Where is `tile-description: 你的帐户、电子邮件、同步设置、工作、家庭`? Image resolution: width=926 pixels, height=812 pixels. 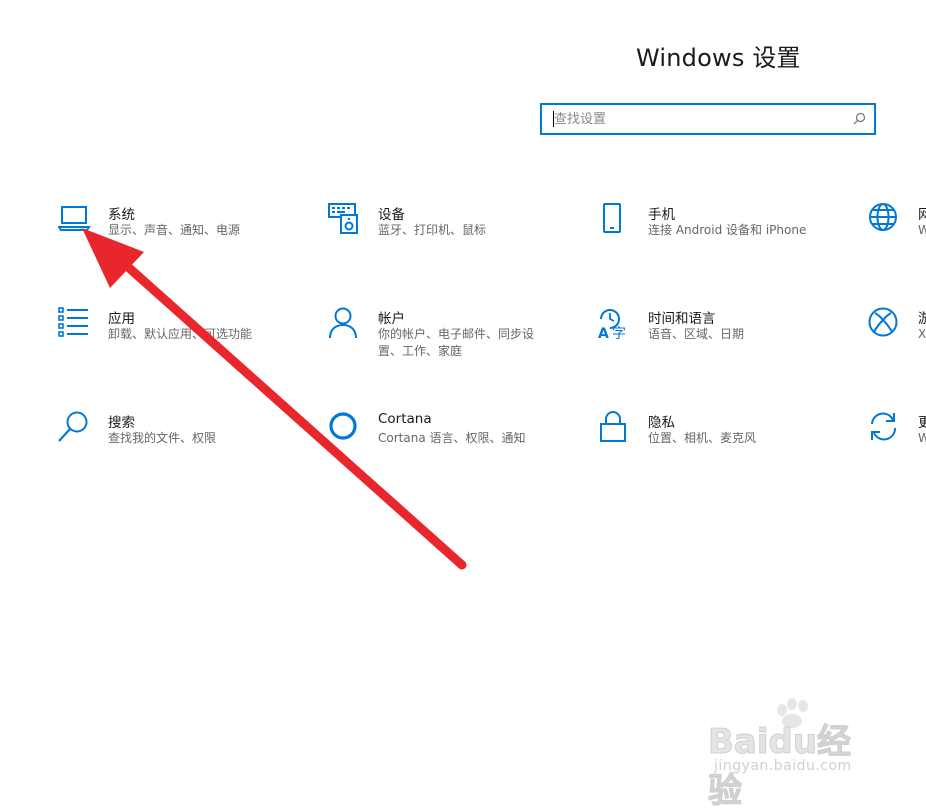
tile-description: 你的帐户、电子邮件、同步设置、工作、家庭 is located at coordinates (456, 342).